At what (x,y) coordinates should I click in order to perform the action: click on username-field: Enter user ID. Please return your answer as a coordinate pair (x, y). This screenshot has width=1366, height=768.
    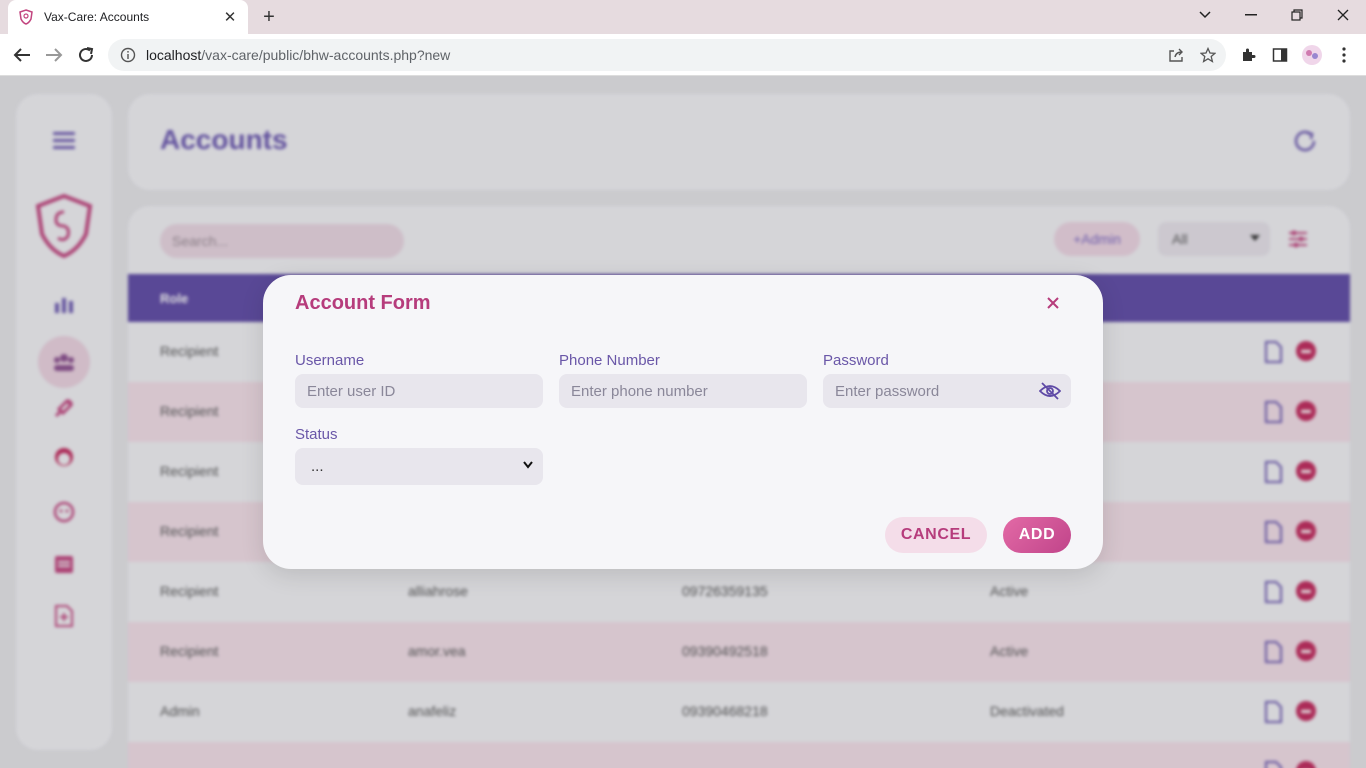
    Looking at the image, I should click on (419, 391).